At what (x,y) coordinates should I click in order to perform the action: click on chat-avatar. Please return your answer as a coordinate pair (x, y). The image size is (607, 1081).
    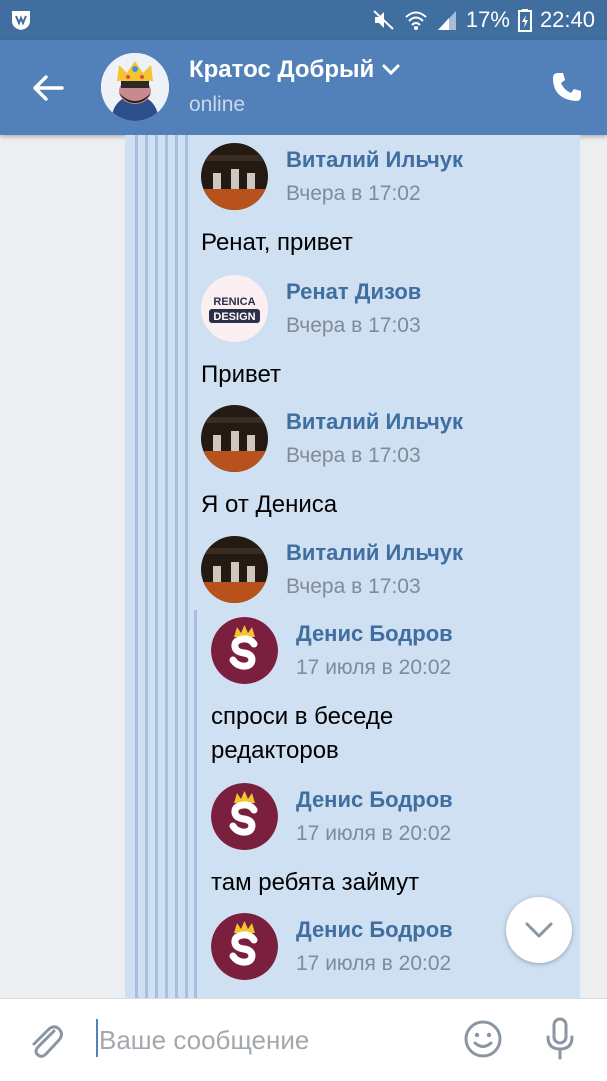
    Looking at the image, I should click on (135, 87).